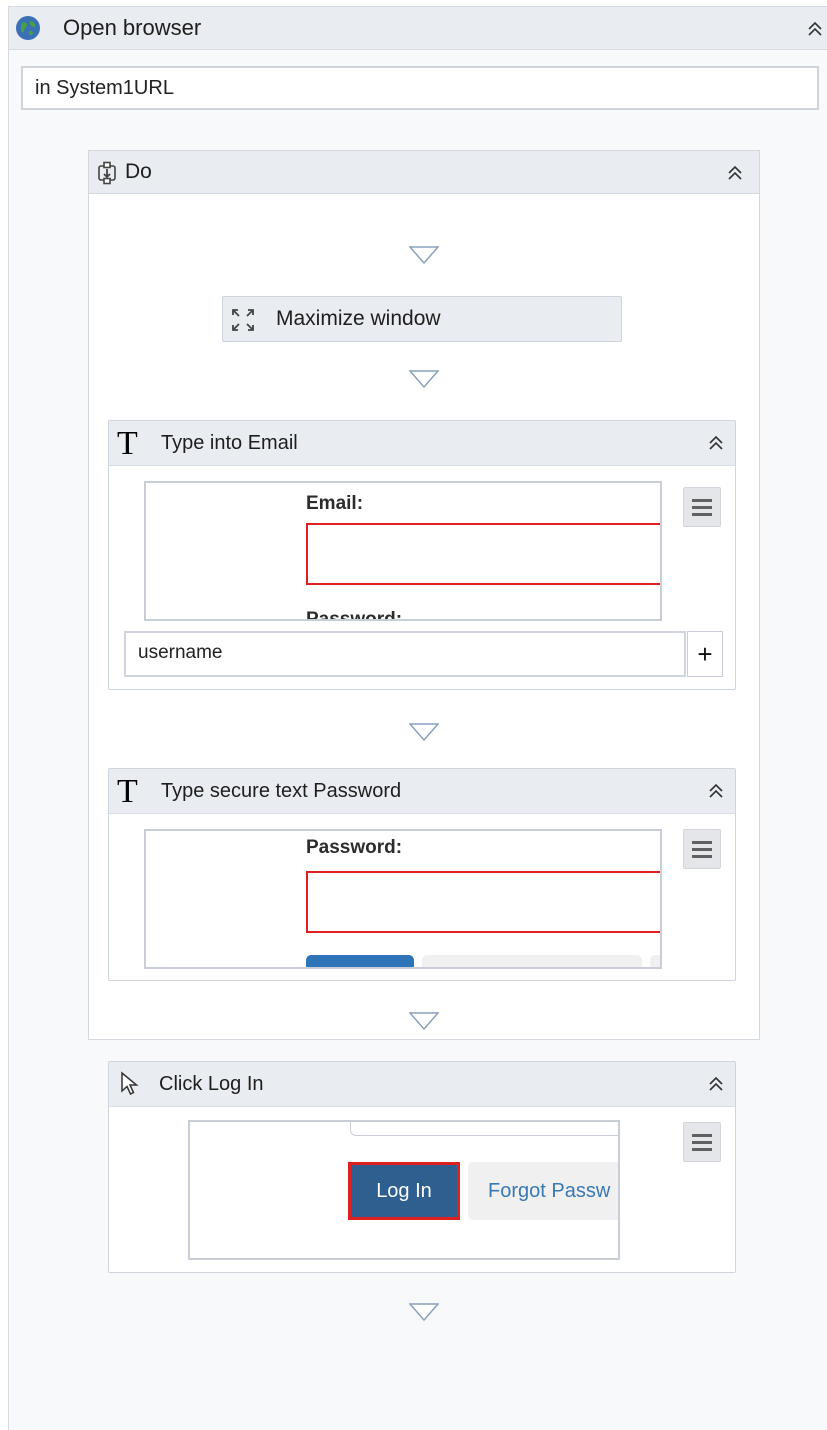 The height and width of the screenshot is (1430, 827). Describe the element at coordinates (483, 554) in the screenshot. I see `highlighted-email-field` at that location.